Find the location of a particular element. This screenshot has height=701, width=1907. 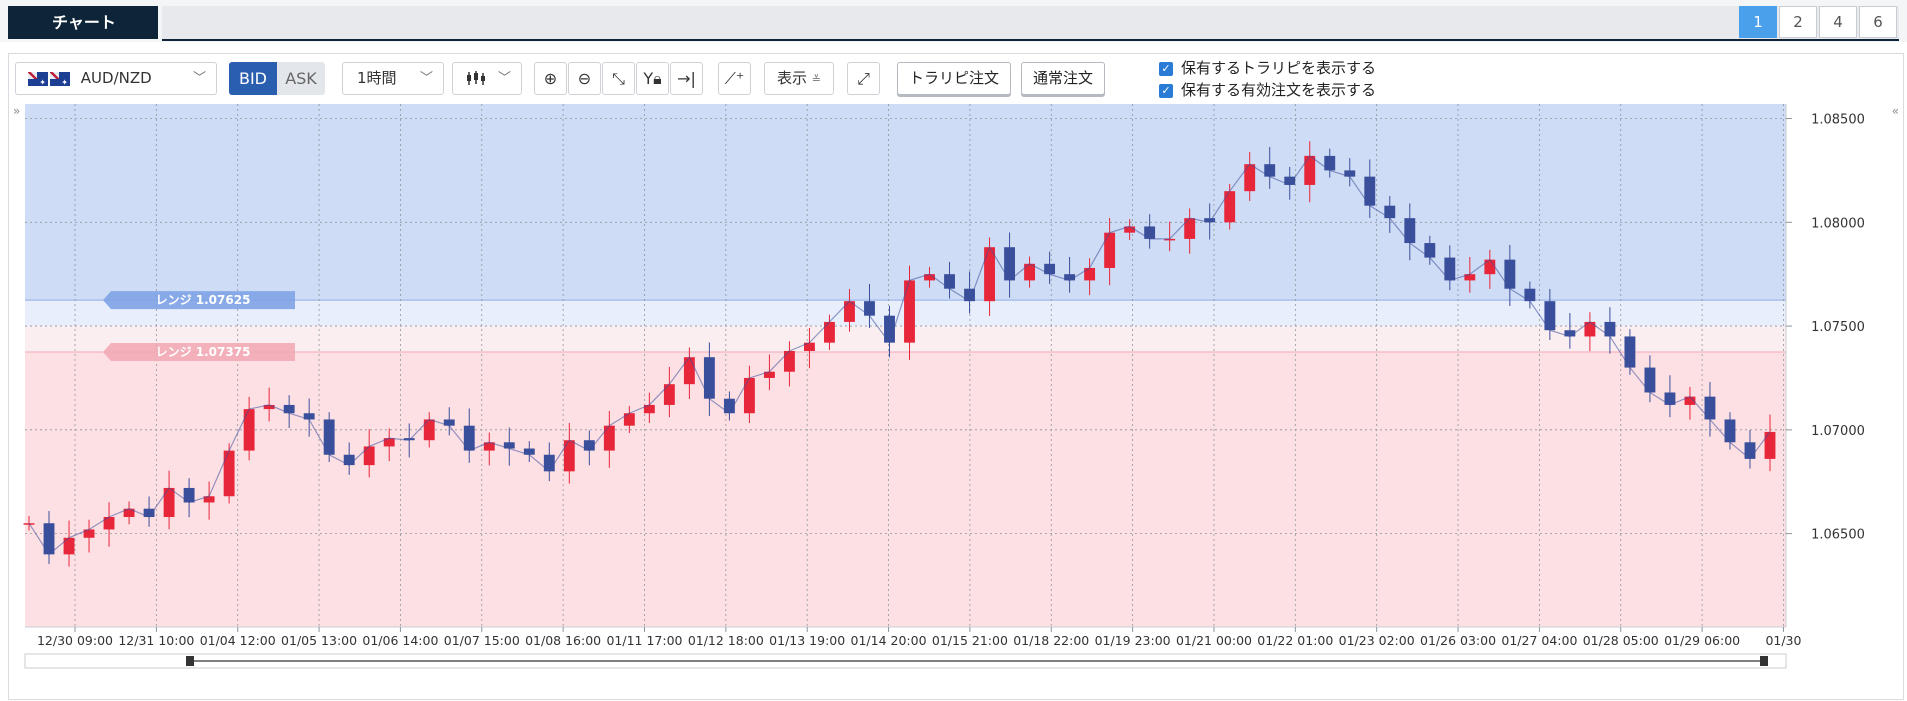

y-tick-label: 1.07000 is located at coordinates (1838, 431).